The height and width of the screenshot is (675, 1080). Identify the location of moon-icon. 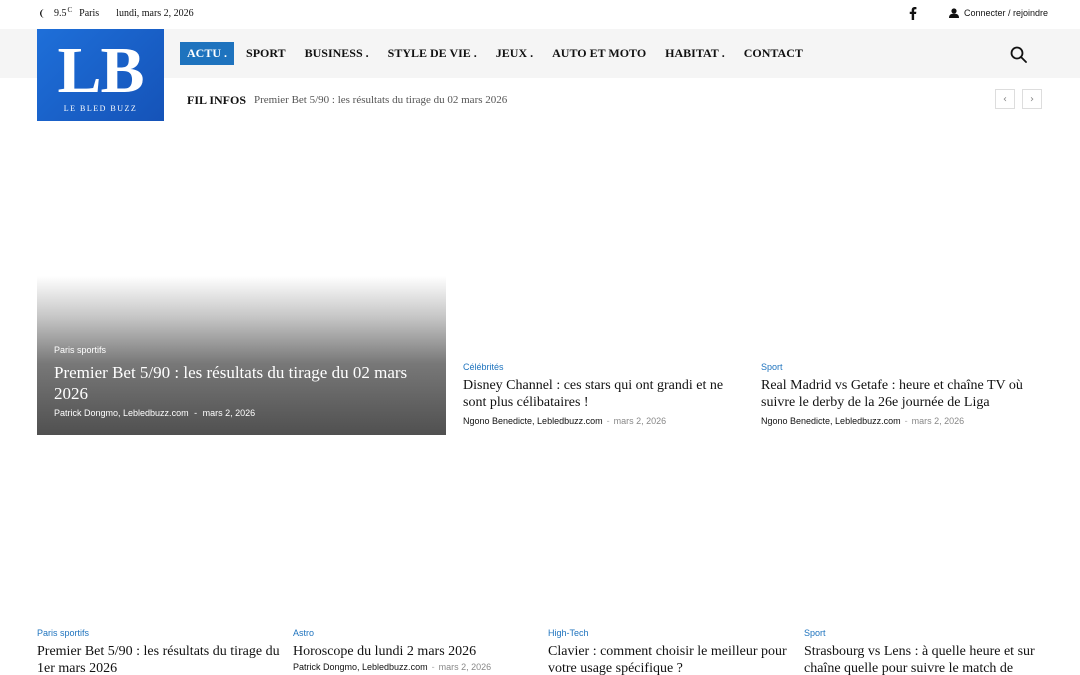
(42, 13).